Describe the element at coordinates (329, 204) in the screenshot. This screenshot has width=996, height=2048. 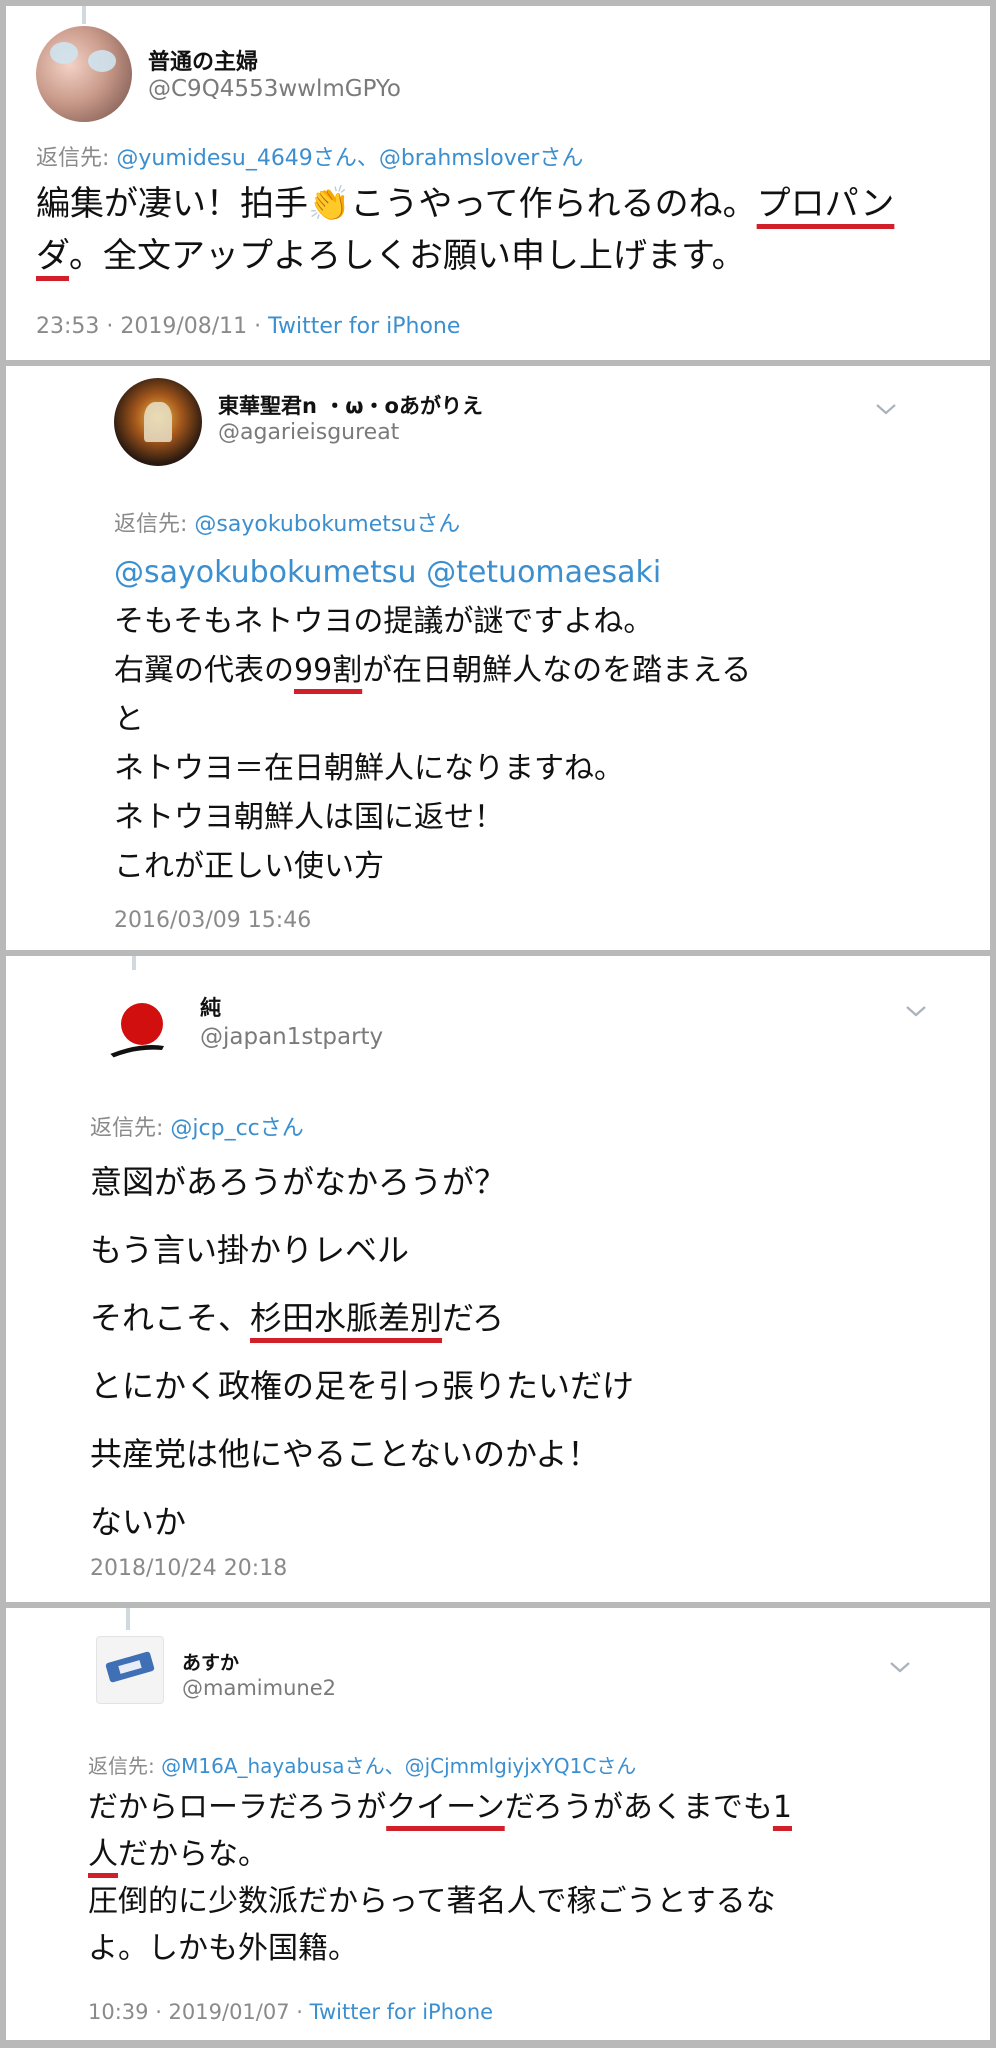
I see `clapping-hands-emoji: 👏` at that location.